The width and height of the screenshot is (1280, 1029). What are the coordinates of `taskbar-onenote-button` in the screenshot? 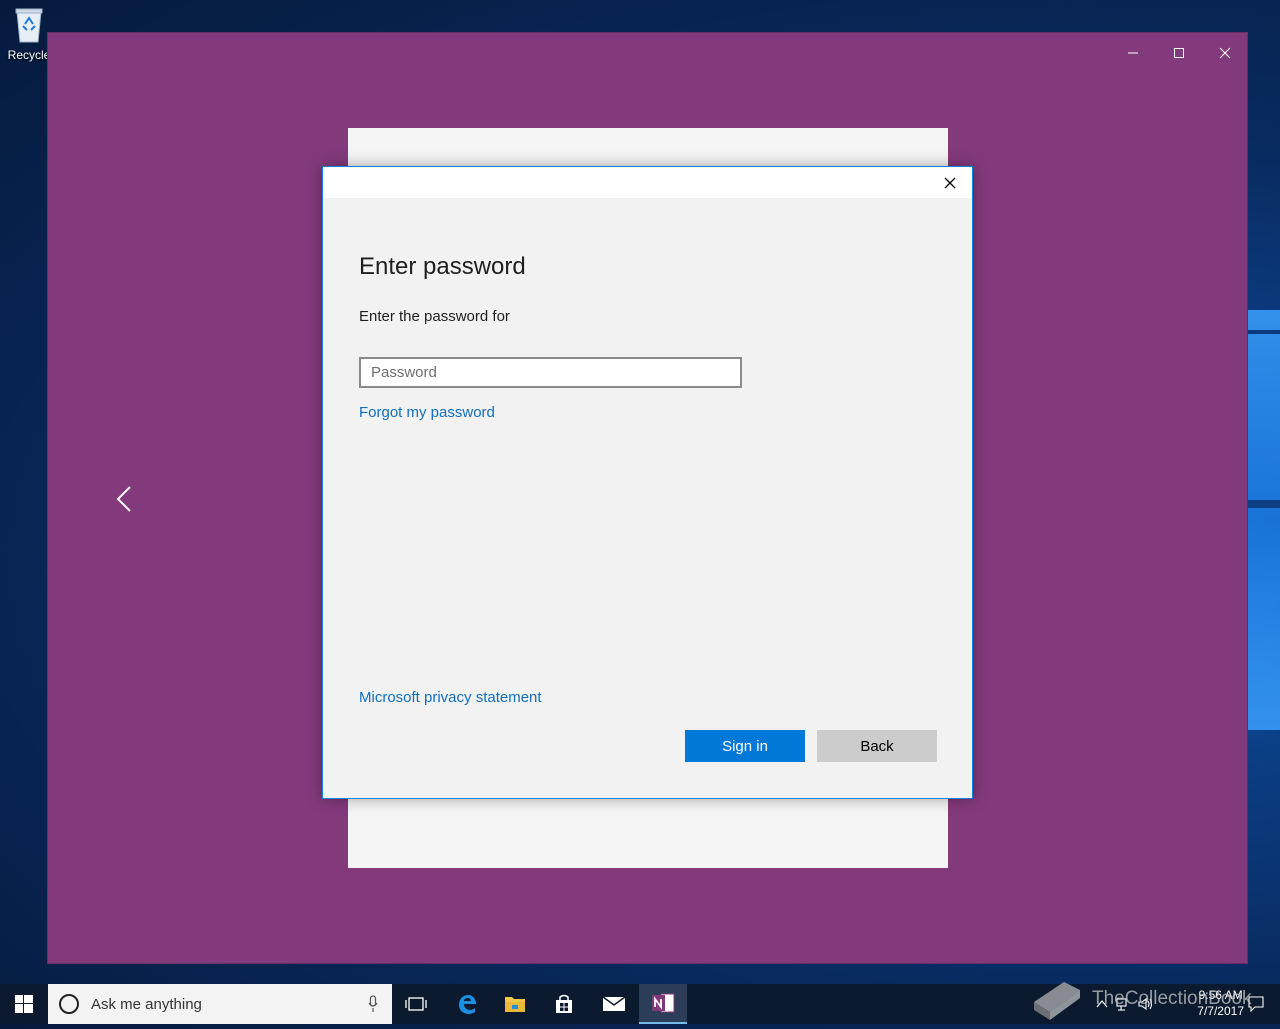 It's located at (663, 1004).